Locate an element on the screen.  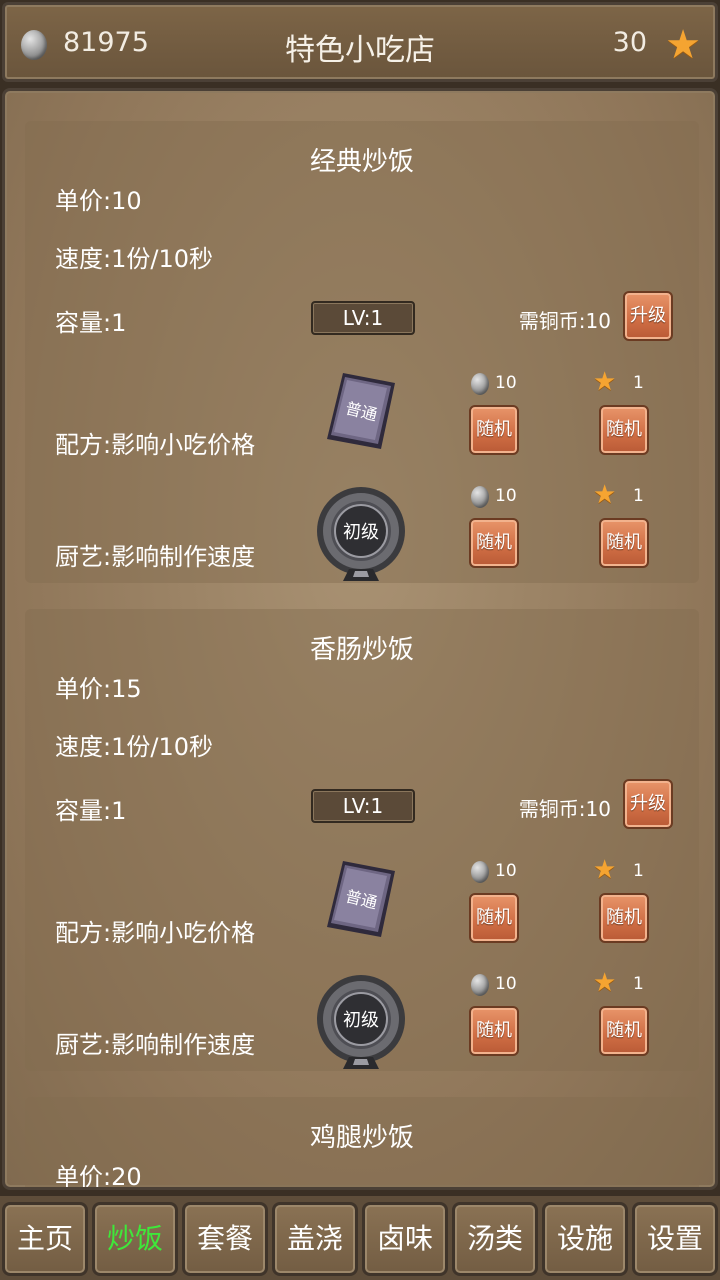
unit-price: 单价:20 is located at coordinates (98, 1176).